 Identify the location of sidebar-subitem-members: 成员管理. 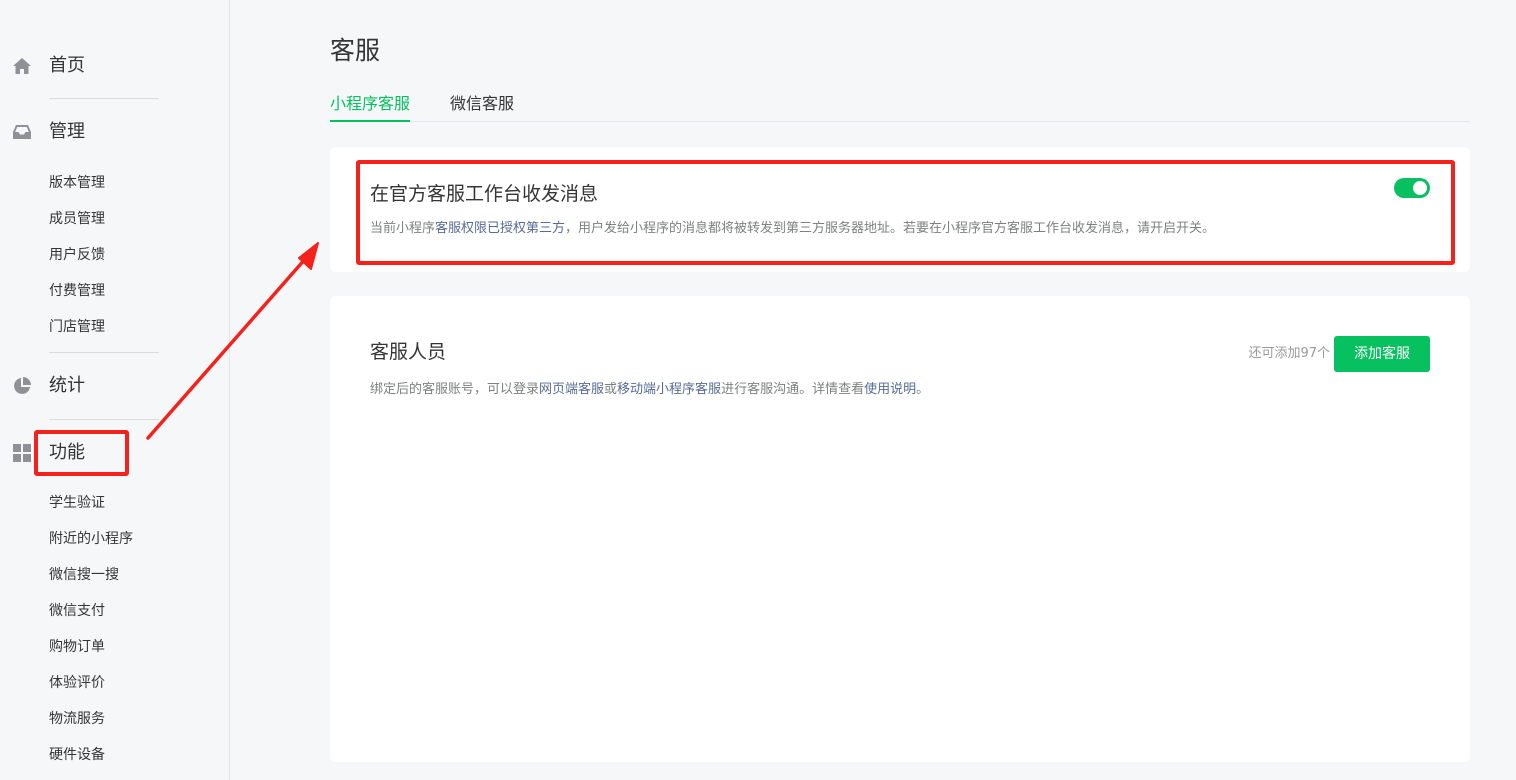
(77, 219).